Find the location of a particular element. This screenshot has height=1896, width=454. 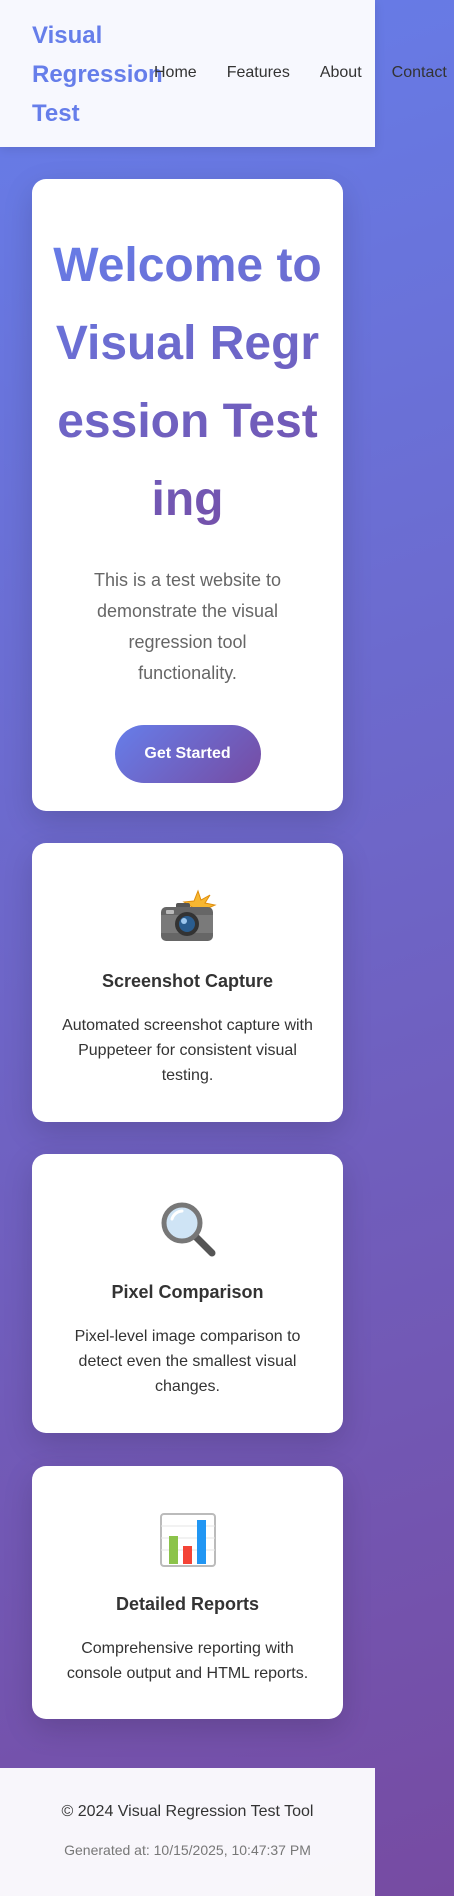

feature-title: Detailed Reports is located at coordinates (187, 1604).